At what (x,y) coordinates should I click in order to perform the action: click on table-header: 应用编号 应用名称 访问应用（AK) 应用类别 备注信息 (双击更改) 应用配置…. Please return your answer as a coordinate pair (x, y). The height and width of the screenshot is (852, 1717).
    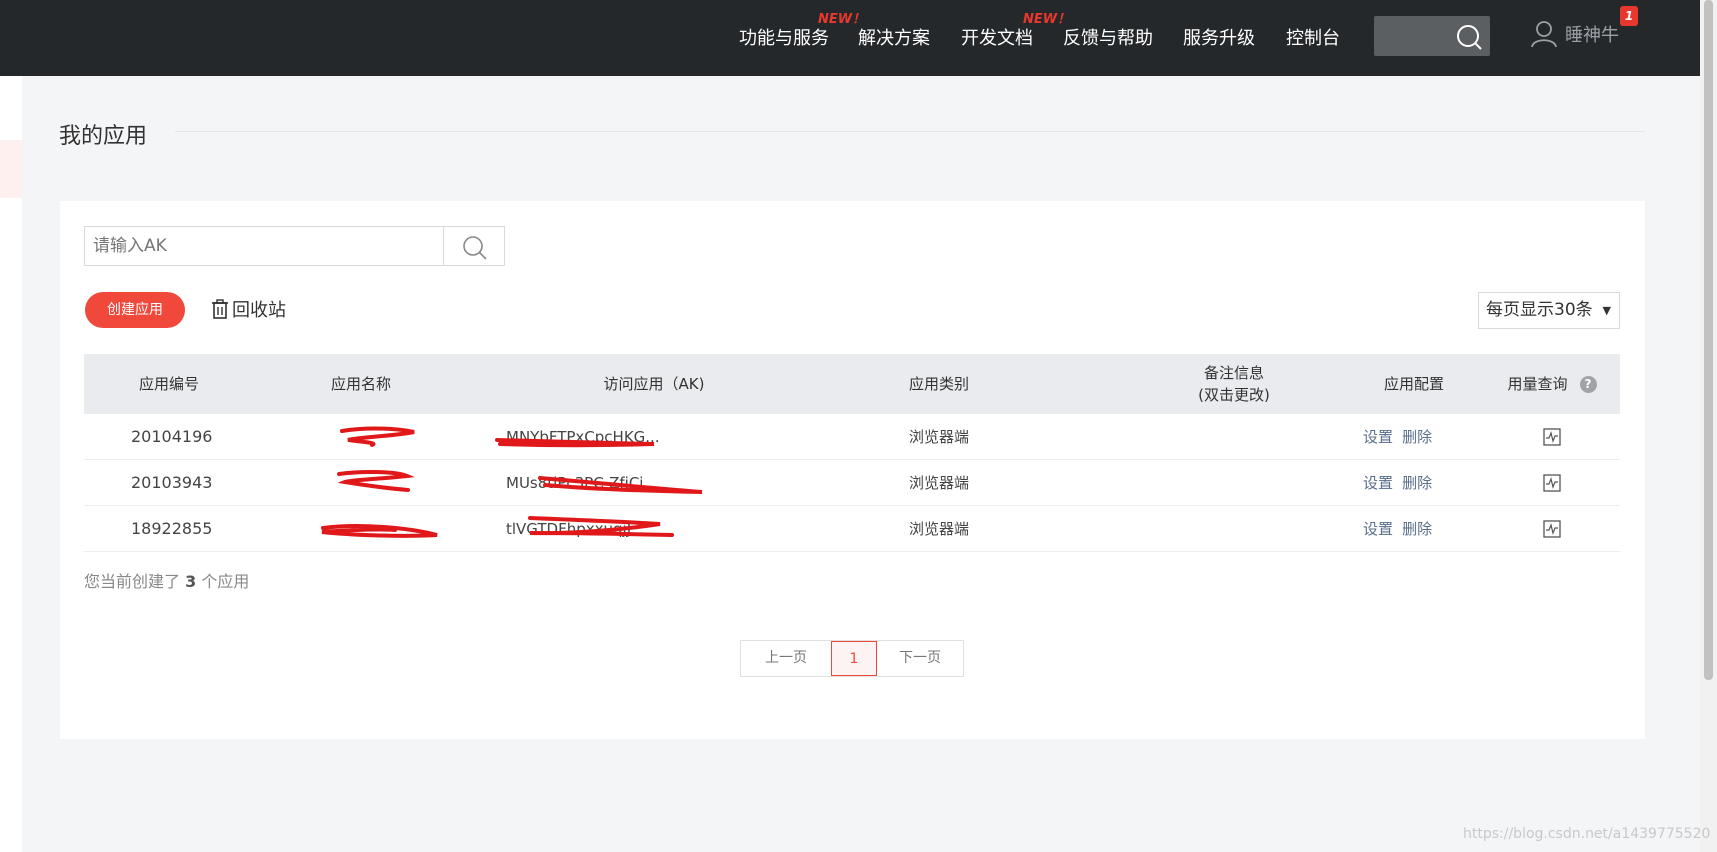
    Looking at the image, I should click on (852, 384).